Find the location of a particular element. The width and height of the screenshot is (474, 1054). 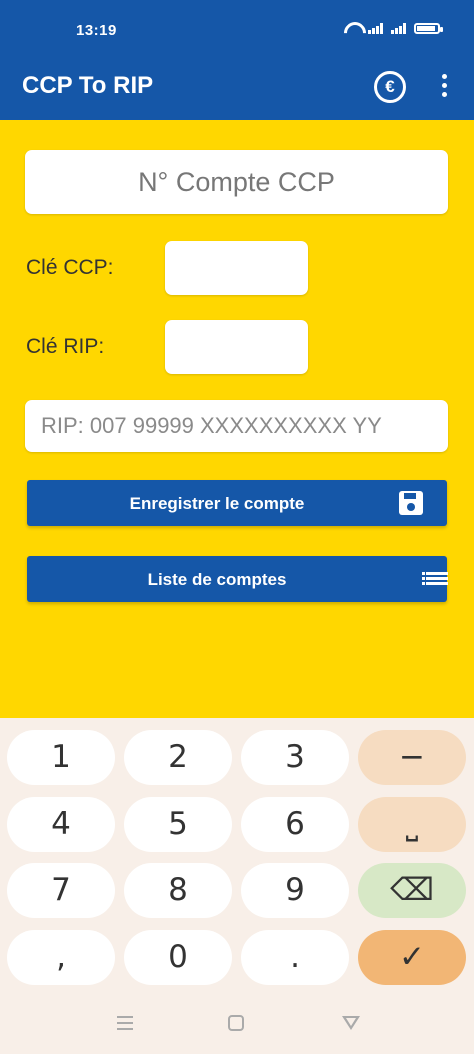

list-icon is located at coordinates (435, 579).